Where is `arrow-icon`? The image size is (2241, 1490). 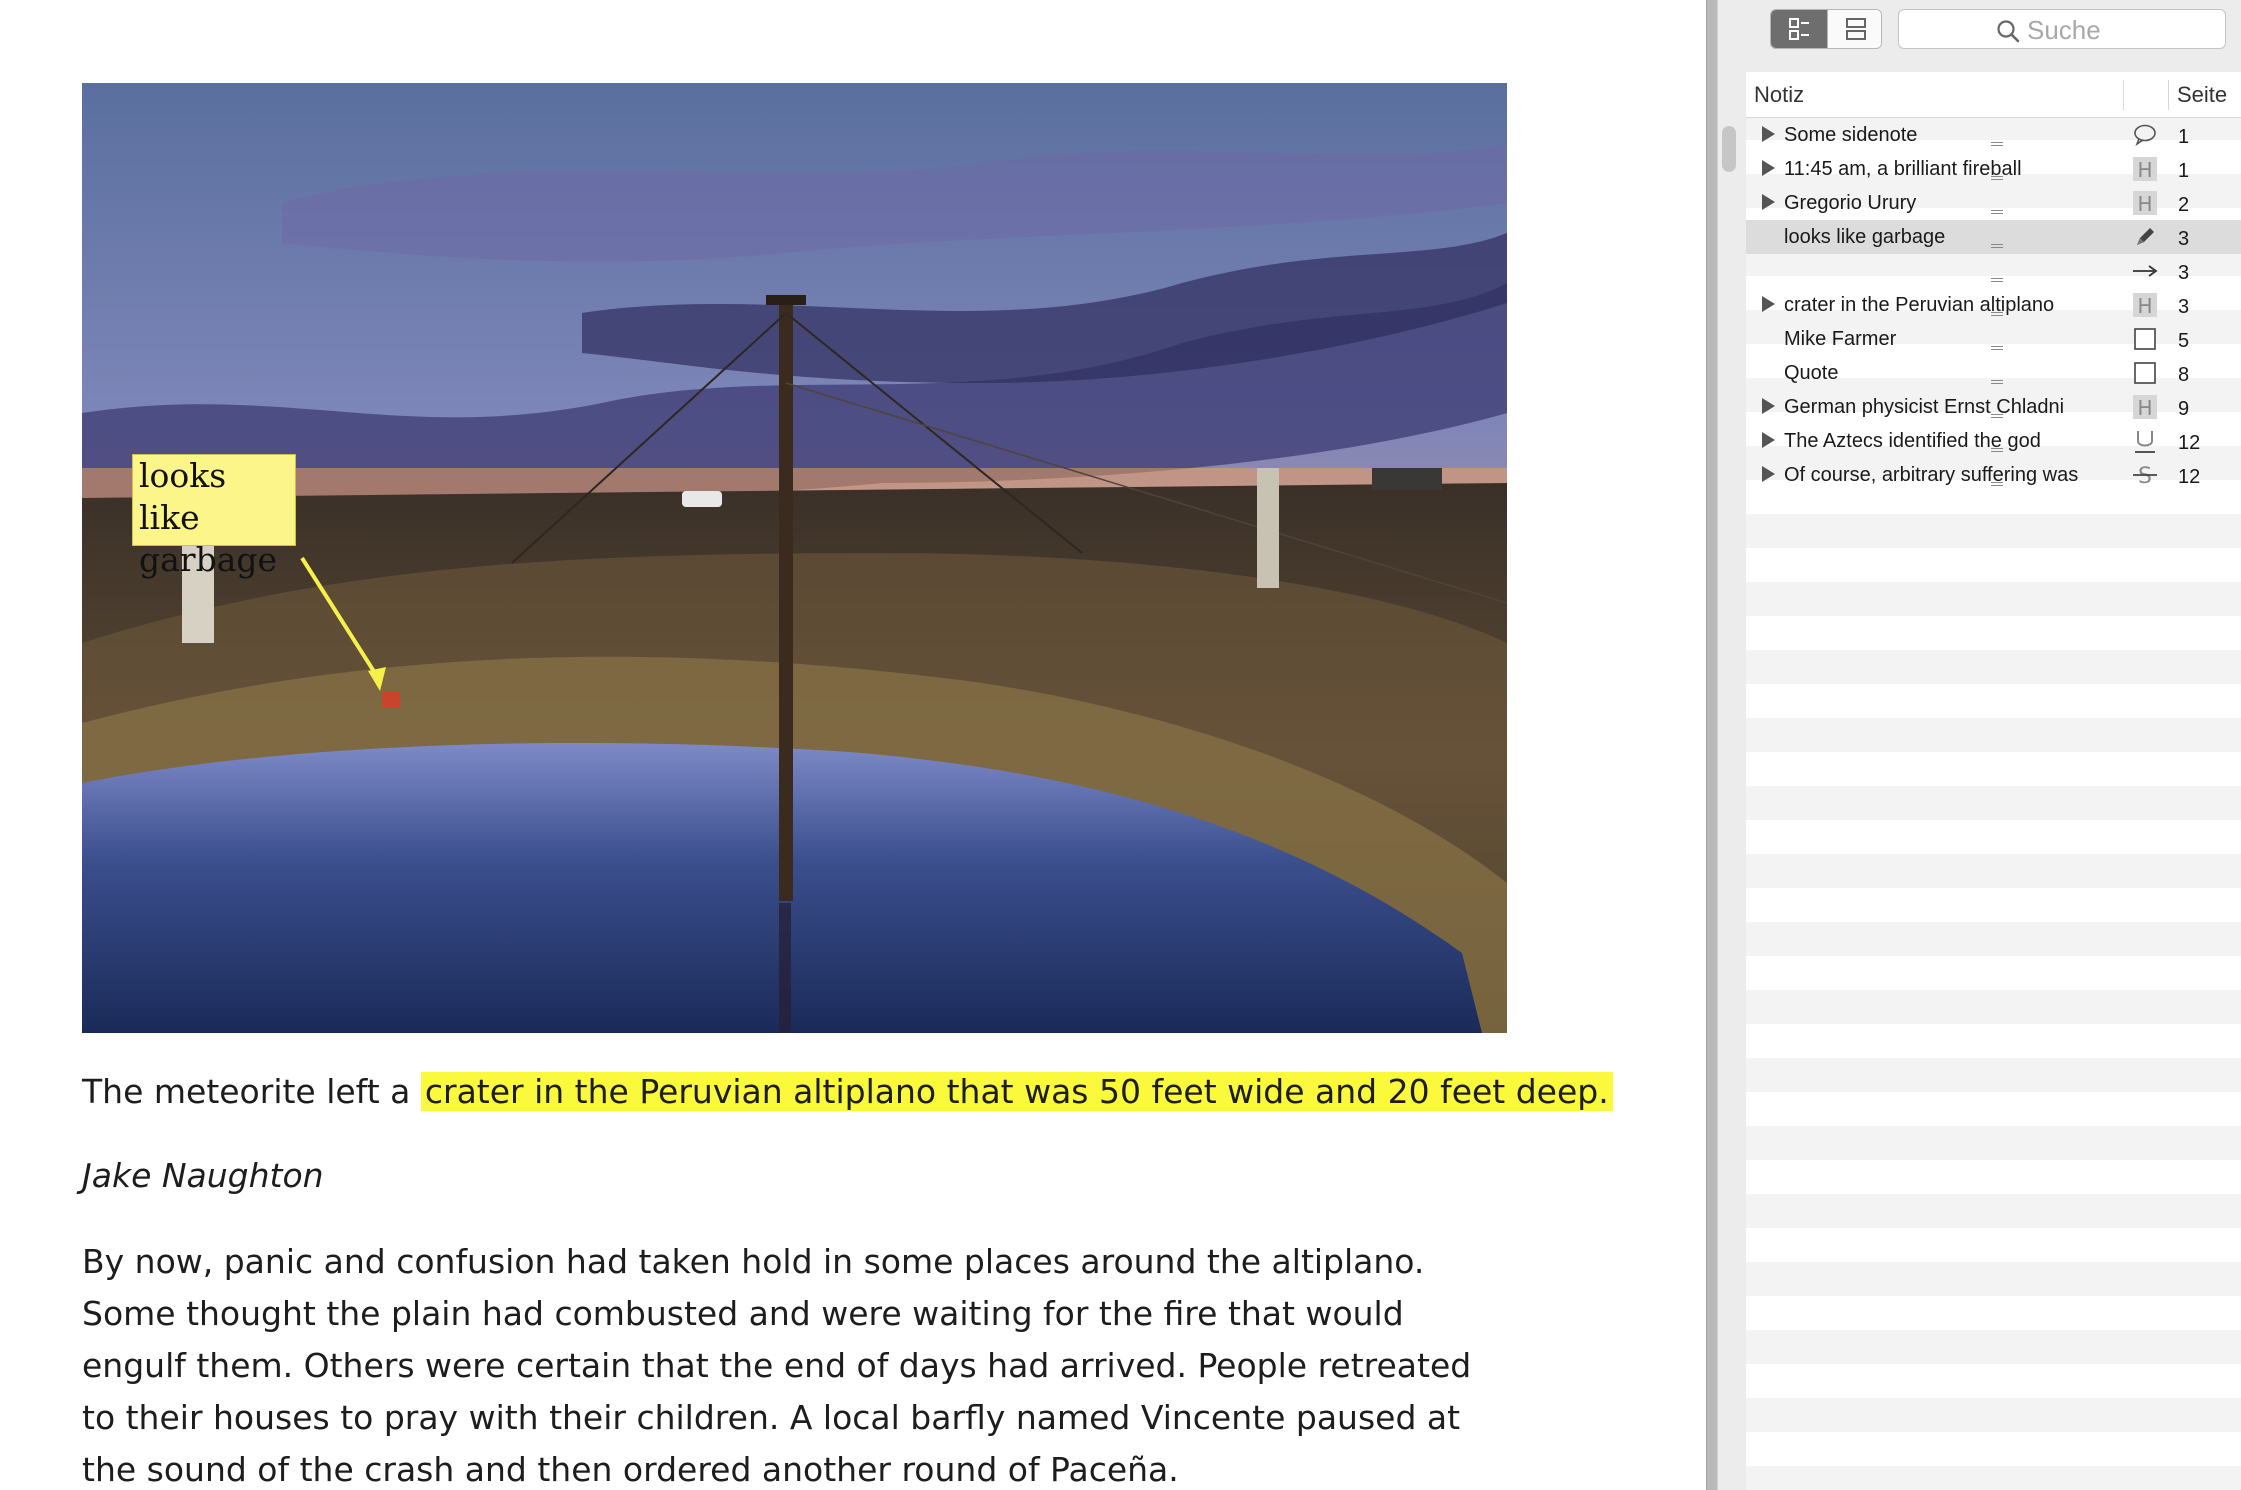 arrow-icon is located at coordinates (2145, 271).